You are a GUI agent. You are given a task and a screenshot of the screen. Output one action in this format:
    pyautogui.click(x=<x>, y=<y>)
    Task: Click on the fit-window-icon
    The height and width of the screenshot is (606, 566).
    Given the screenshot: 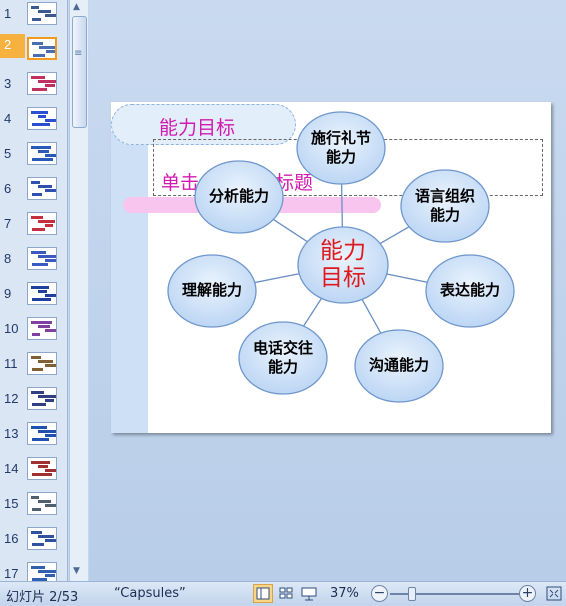 What is the action you would take?
    pyautogui.click(x=554, y=593)
    